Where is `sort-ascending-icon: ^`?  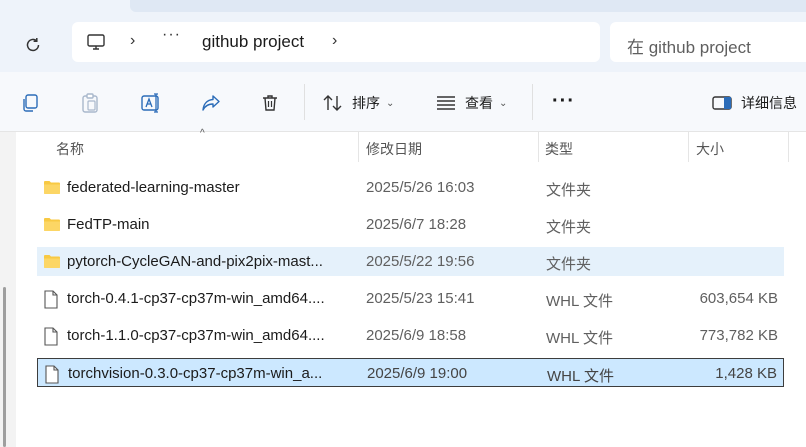 sort-ascending-icon: ^ is located at coordinates (202, 133).